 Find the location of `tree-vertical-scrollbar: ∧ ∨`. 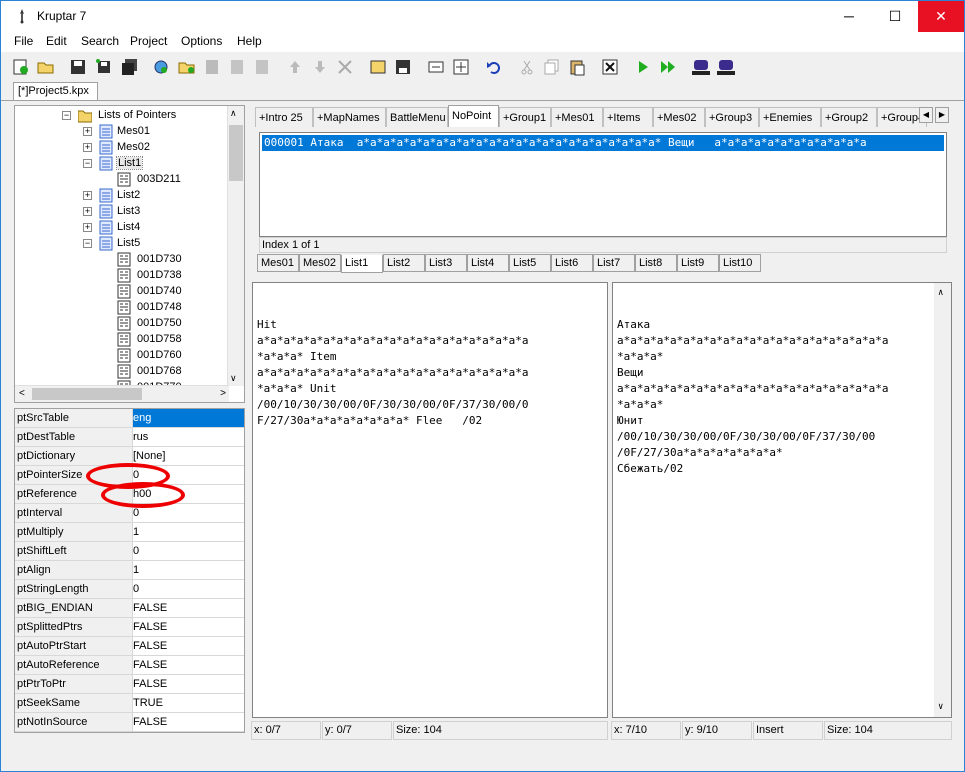

tree-vertical-scrollbar: ∧ ∨ is located at coordinates (235, 246).